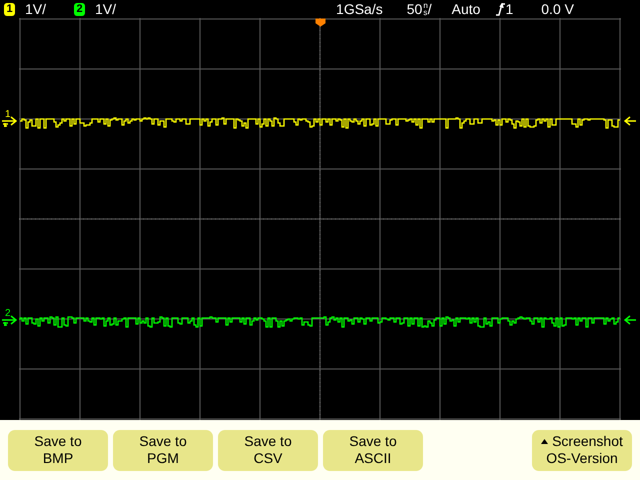 This screenshot has height=480, width=640. What do you see at coordinates (582, 450) in the screenshot?
I see `softkey-button: Screenshot OS-Version` at bounding box center [582, 450].